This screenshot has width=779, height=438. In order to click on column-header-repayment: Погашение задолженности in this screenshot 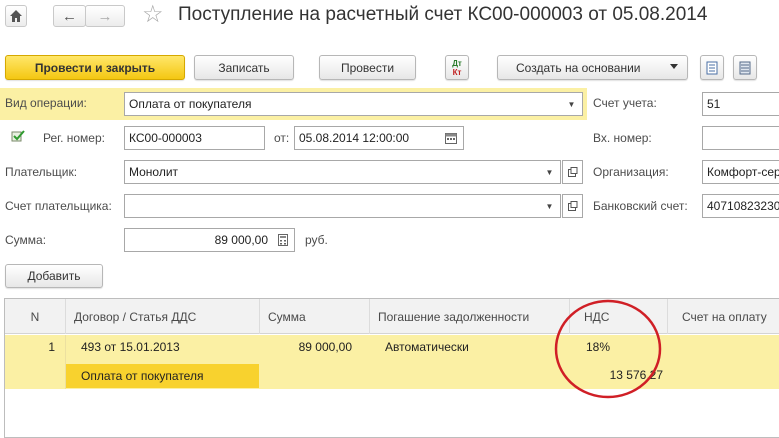, I will do `click(470, 316)`.